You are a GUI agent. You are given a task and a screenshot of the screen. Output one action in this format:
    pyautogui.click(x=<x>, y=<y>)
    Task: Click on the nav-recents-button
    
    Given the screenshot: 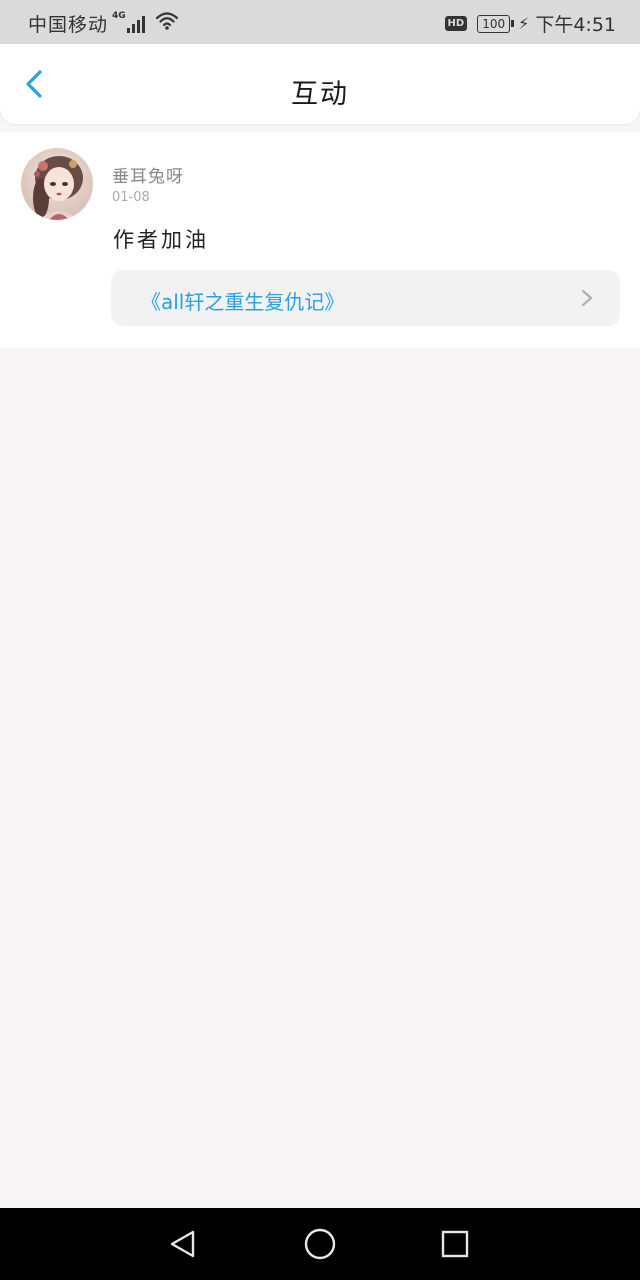 What is the action you would take?
    pyautogui.click(x=455, y=1244)
    